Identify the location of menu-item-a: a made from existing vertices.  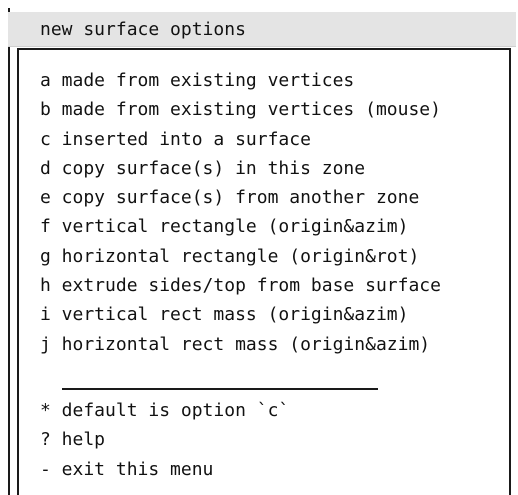
(240, 80).